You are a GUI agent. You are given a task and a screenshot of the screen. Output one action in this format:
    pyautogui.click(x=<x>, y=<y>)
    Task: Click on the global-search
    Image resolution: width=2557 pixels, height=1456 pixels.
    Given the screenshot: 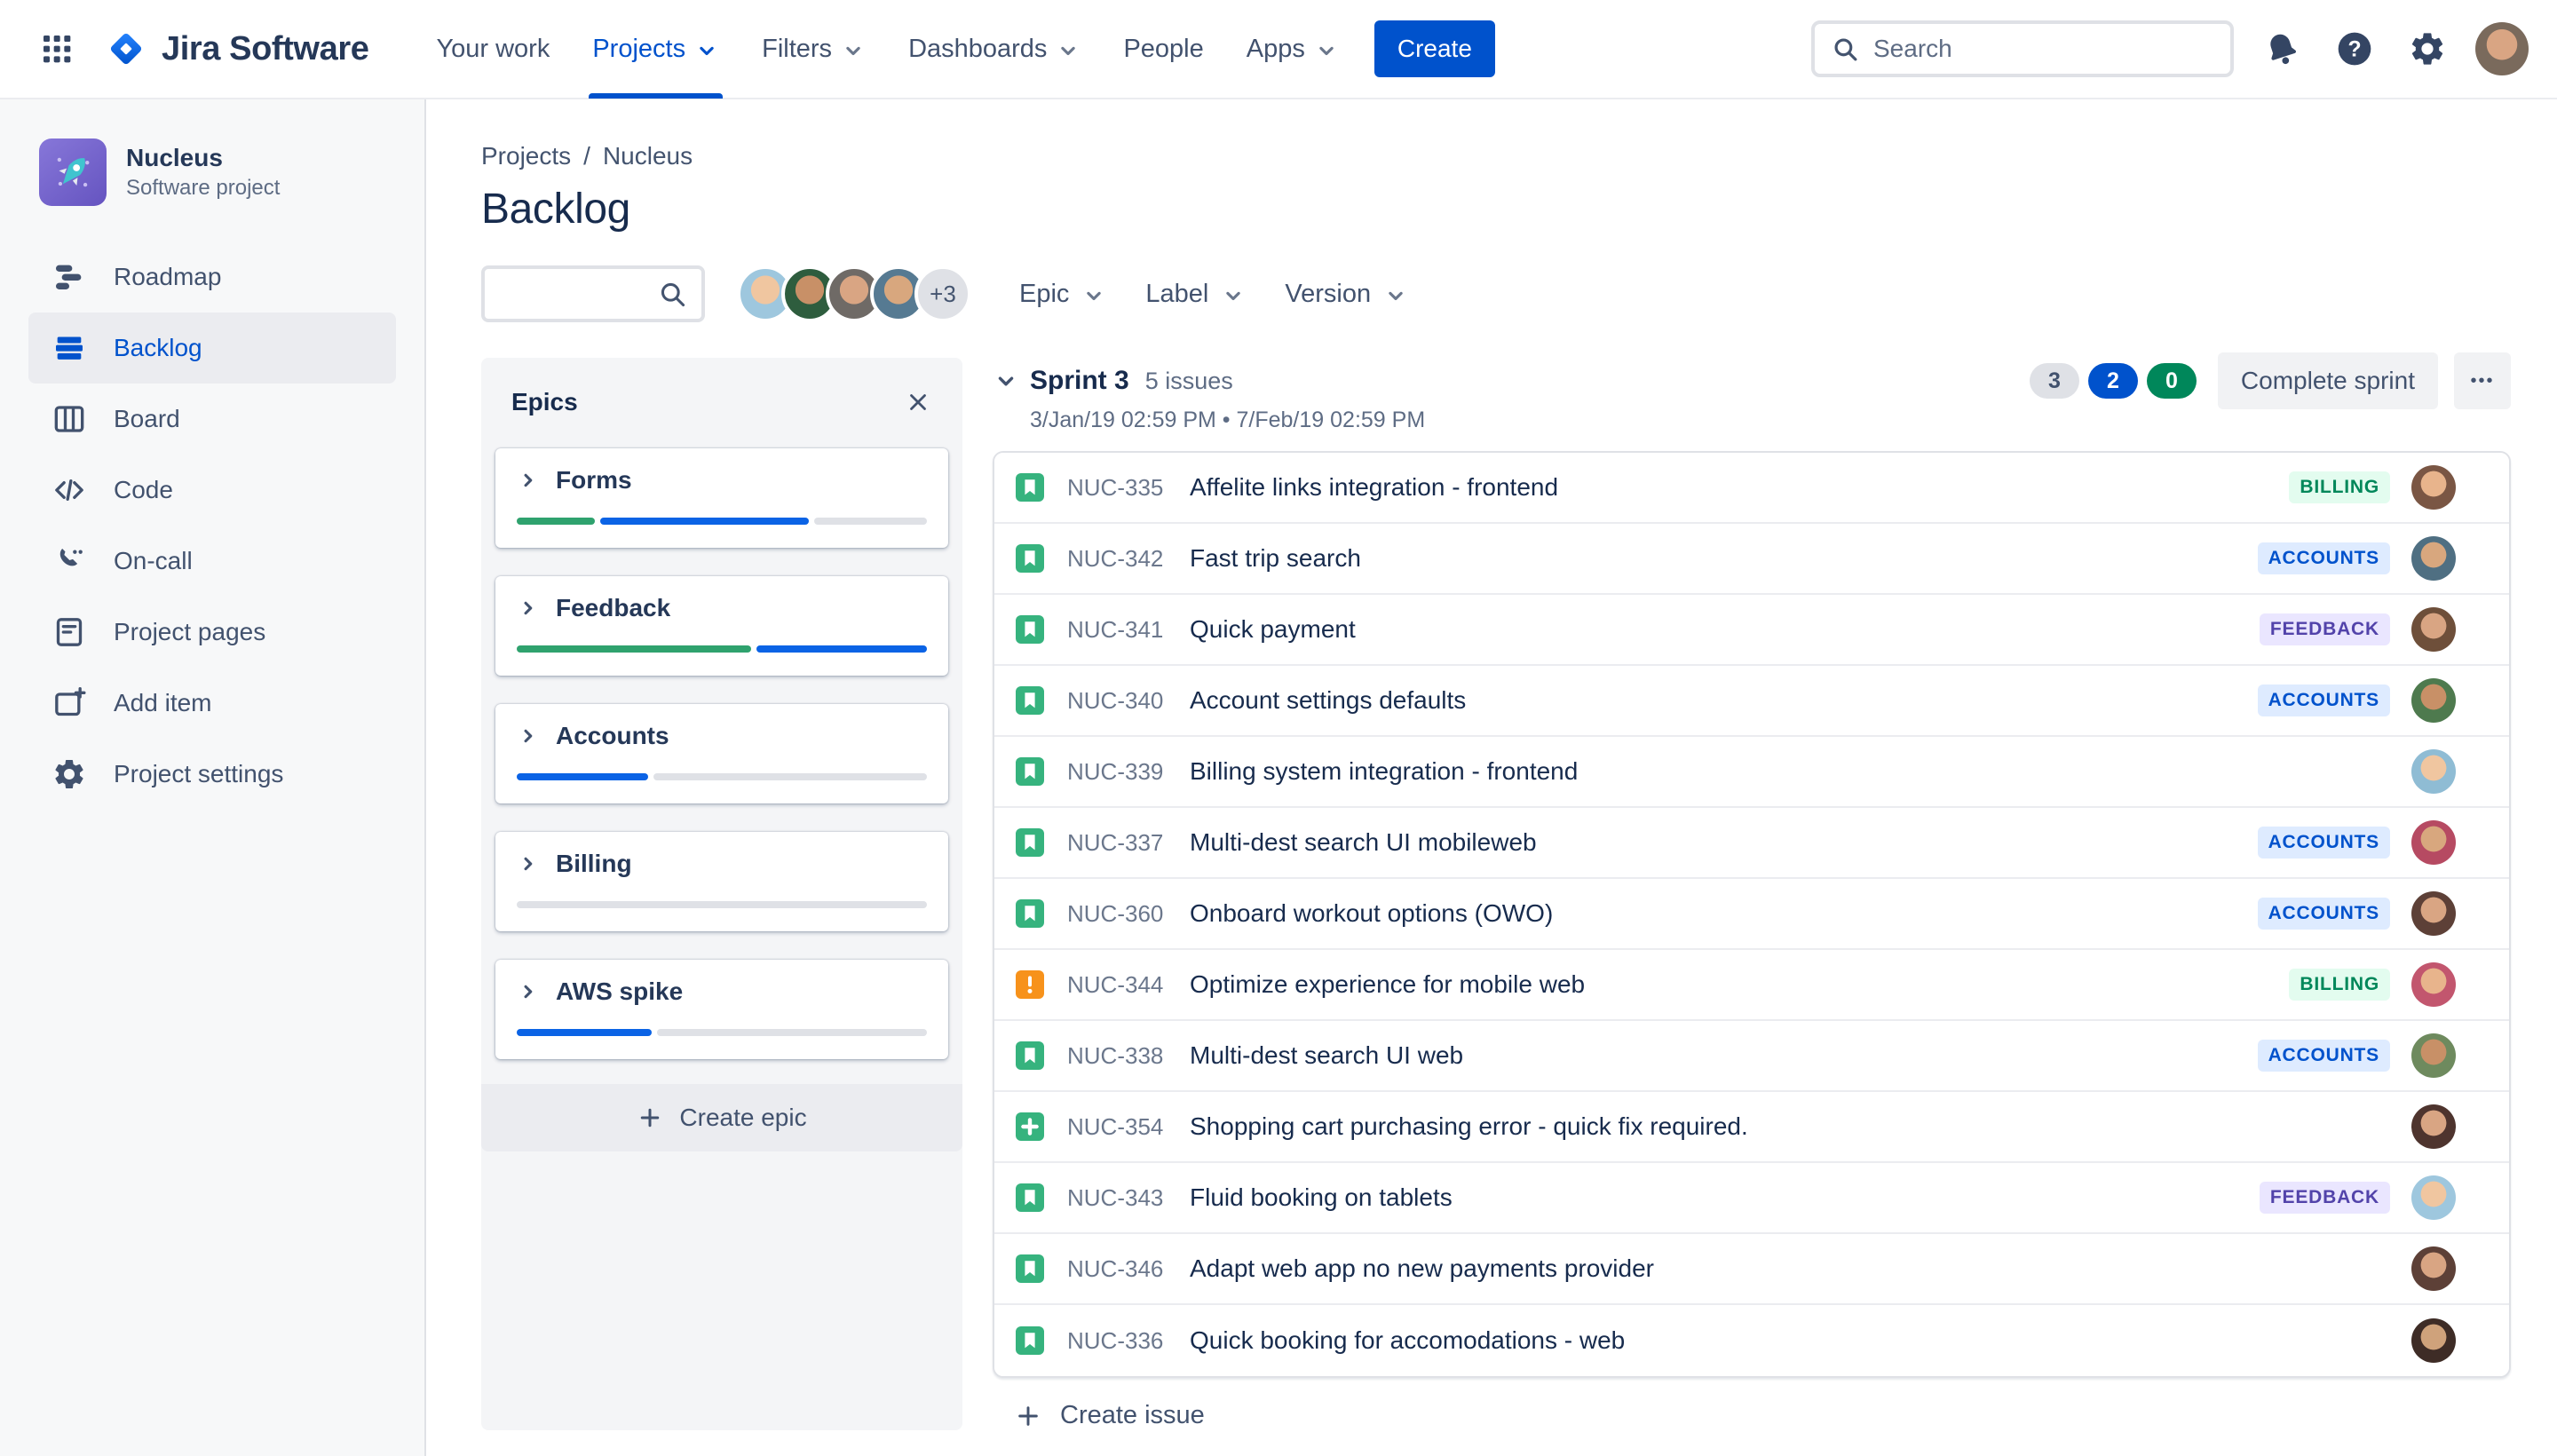 What is the action you would take?
    pyautogui.click(x=2022, y=48)
    